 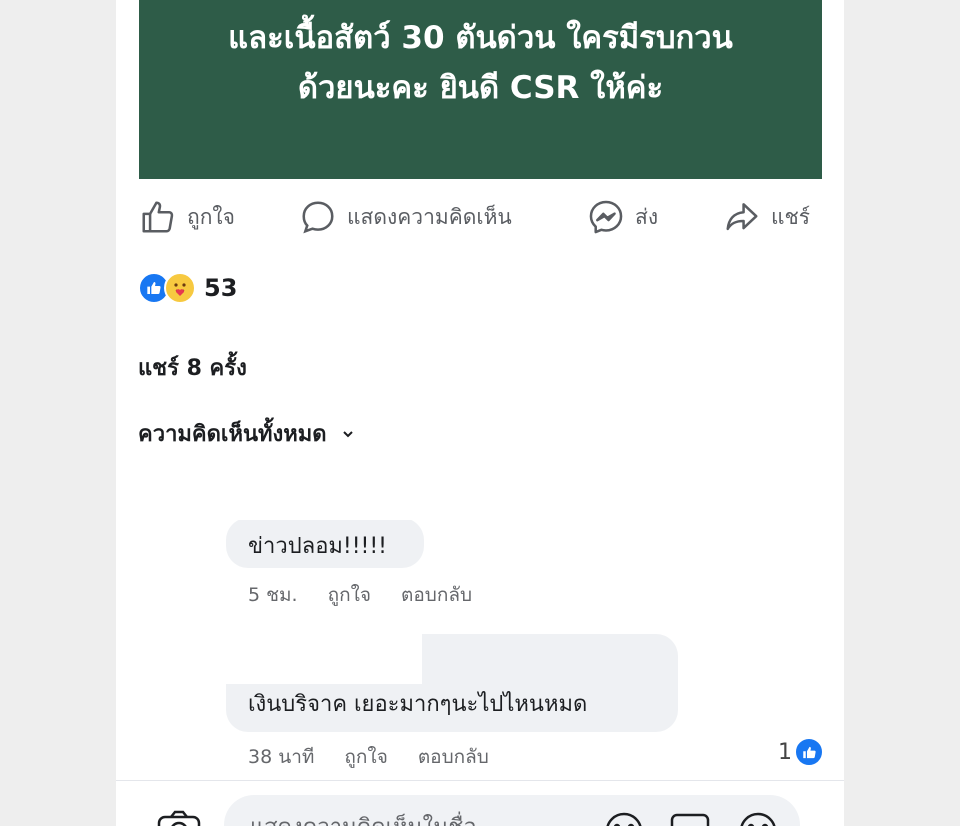 I want to click on banner-text-line2: ด้วยนะคะ ยินดี CSR ให้ค่ะ, so click(x=480, y=88).